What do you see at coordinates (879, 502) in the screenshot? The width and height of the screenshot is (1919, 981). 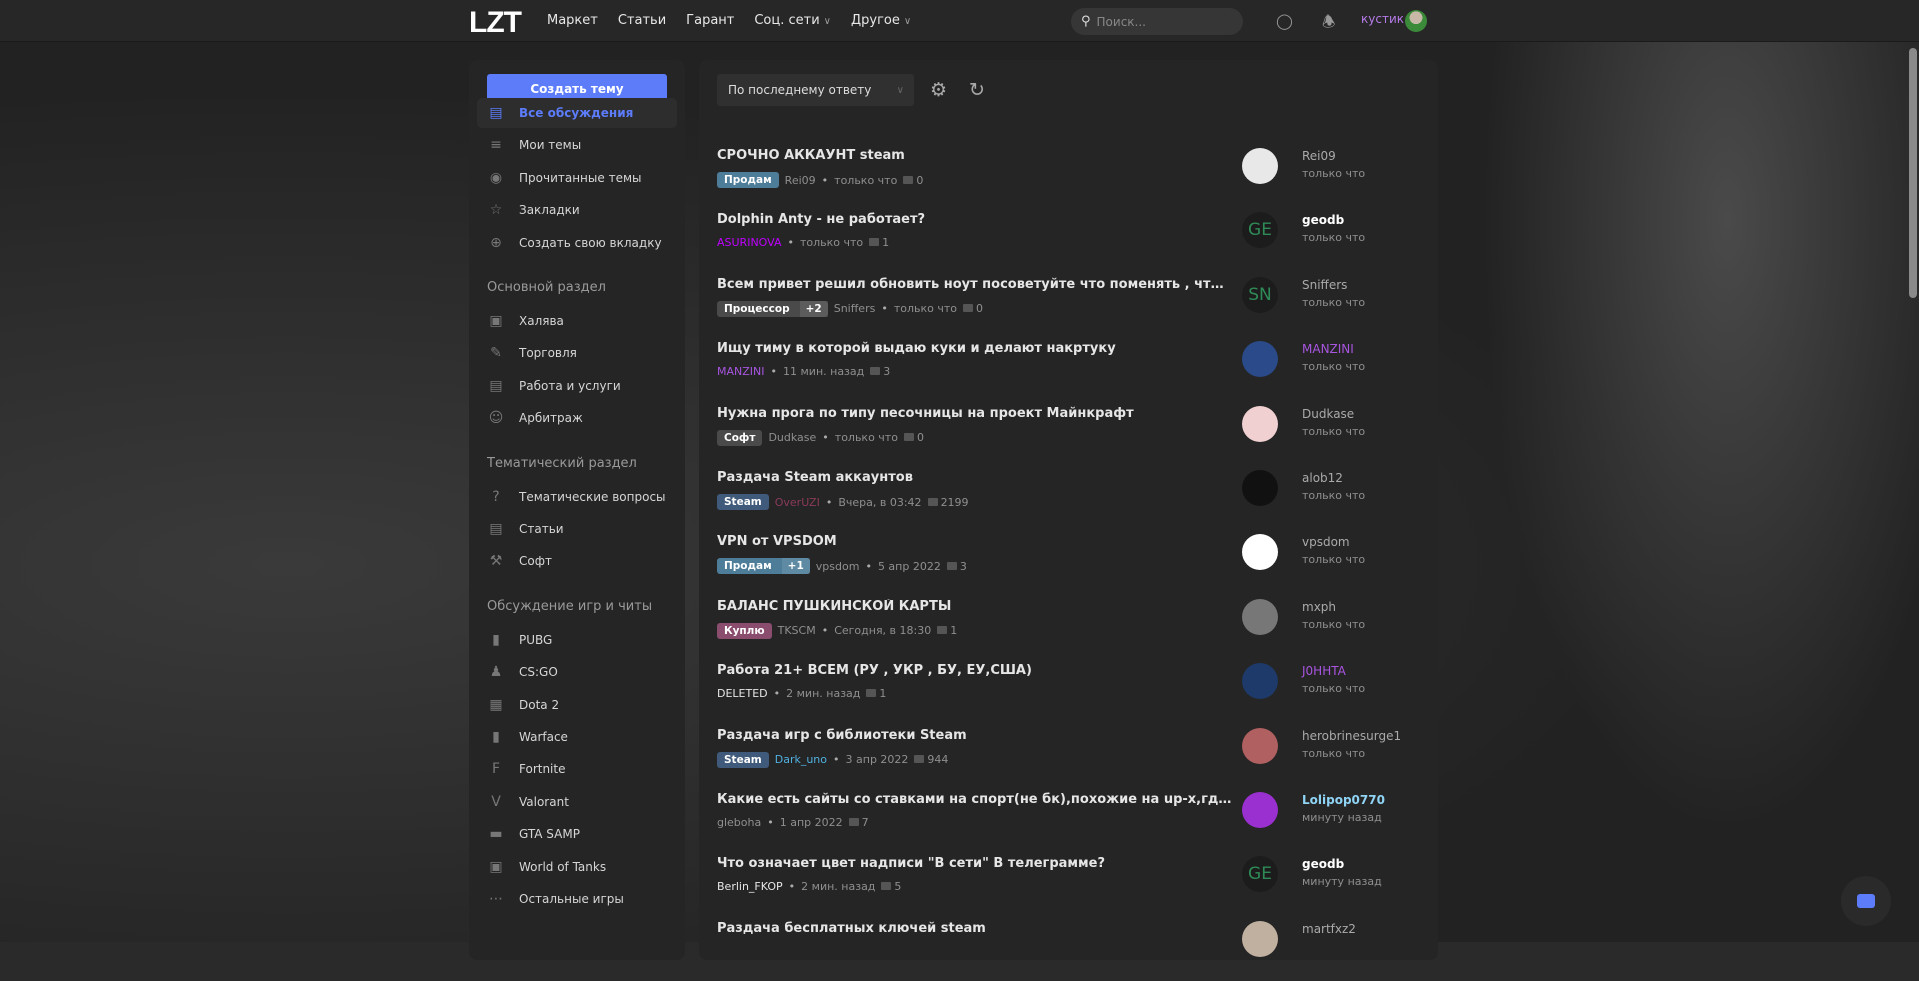 I see `thread-time: Вчера, в 03:42` at bounding box center [879, 502].